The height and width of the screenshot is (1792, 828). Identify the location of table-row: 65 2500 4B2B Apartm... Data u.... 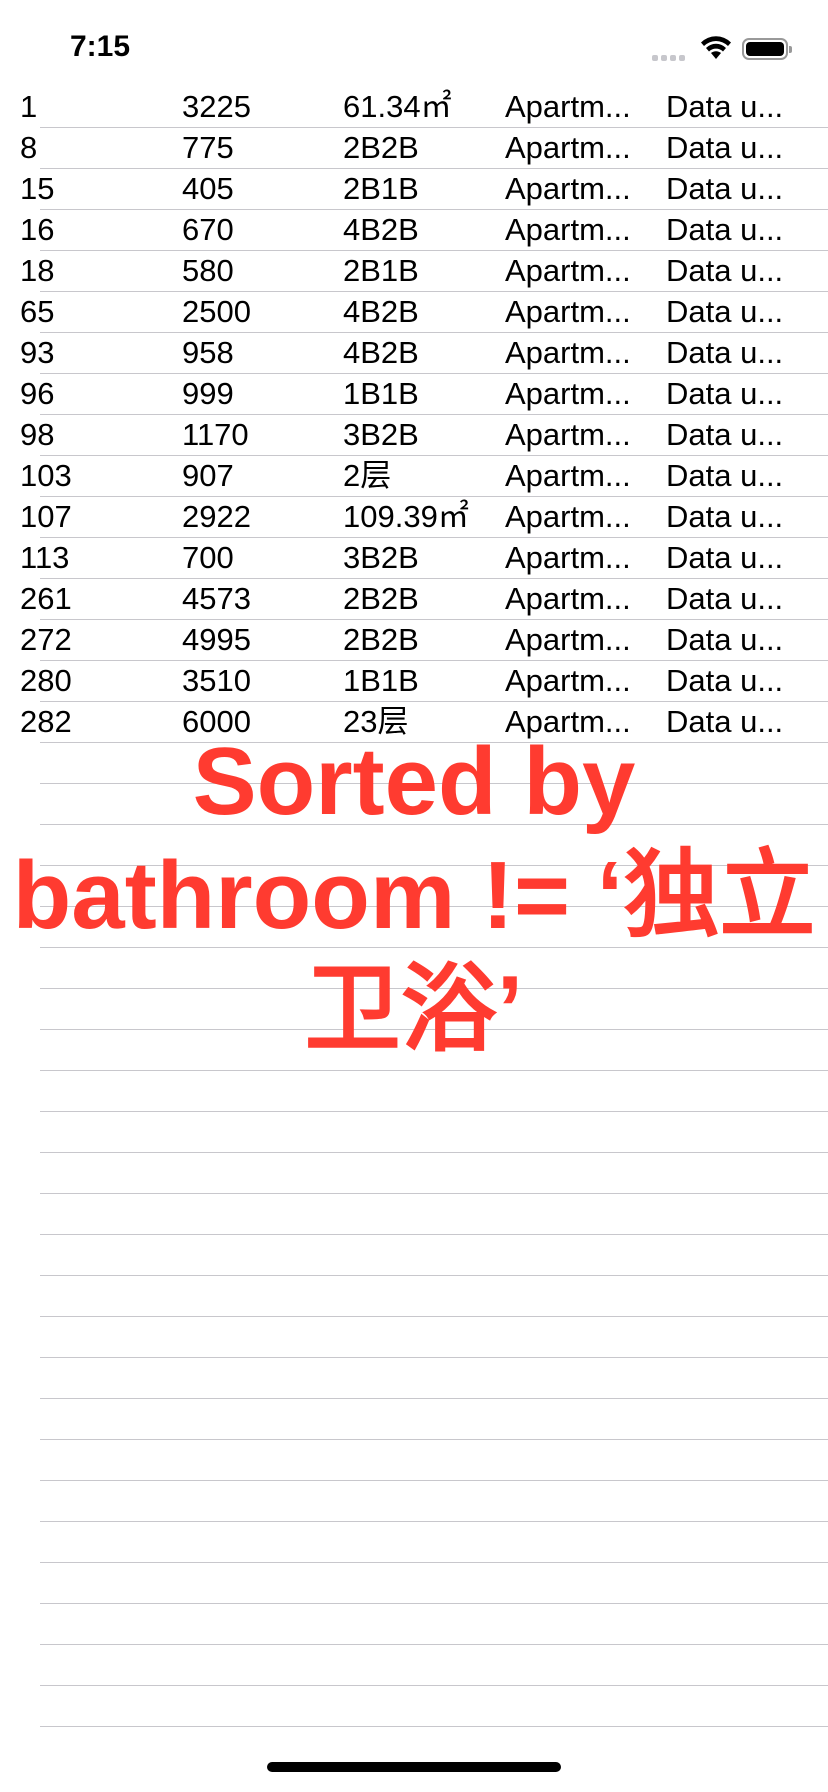
(414, 312).